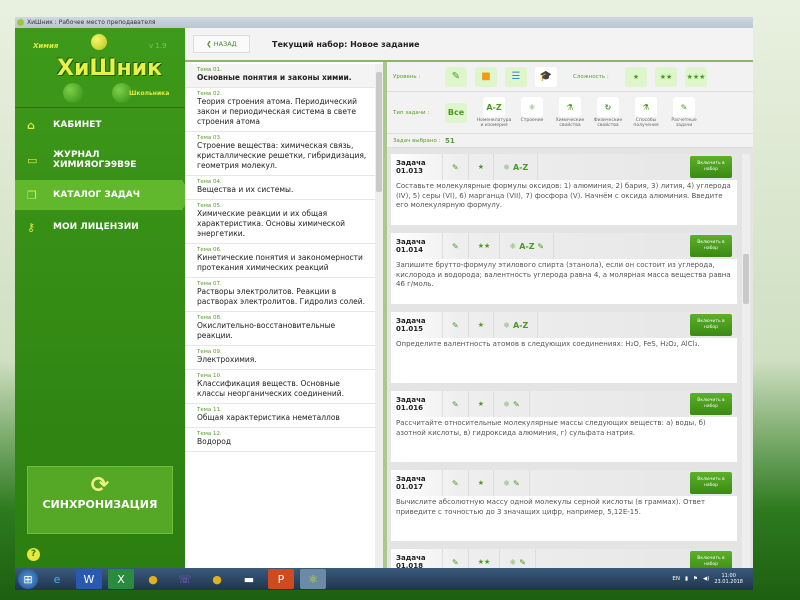 This screenshot has width=800, height=600. I want to click on sidebar-item-cabinet: ⌂ КАБИНЕТ, so click(100, 125).